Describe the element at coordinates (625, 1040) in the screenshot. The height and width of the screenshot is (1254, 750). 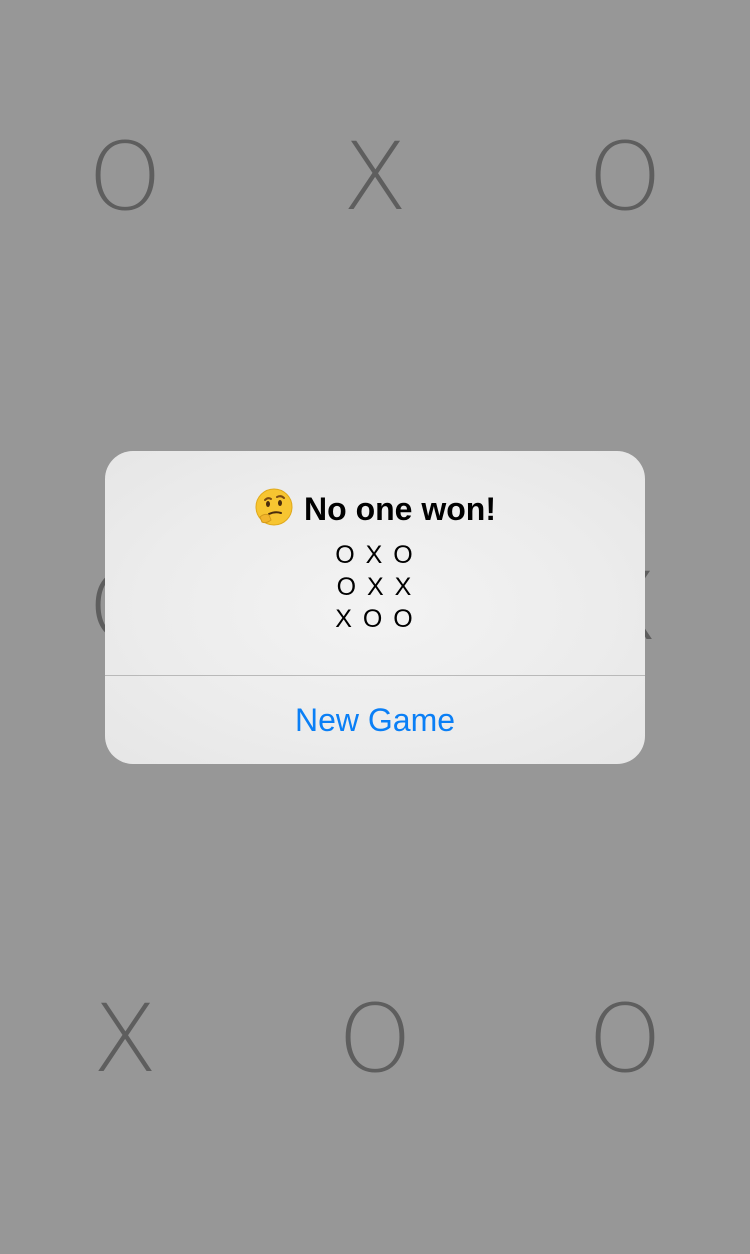
I see `board-cell-3-3: O` at that location.